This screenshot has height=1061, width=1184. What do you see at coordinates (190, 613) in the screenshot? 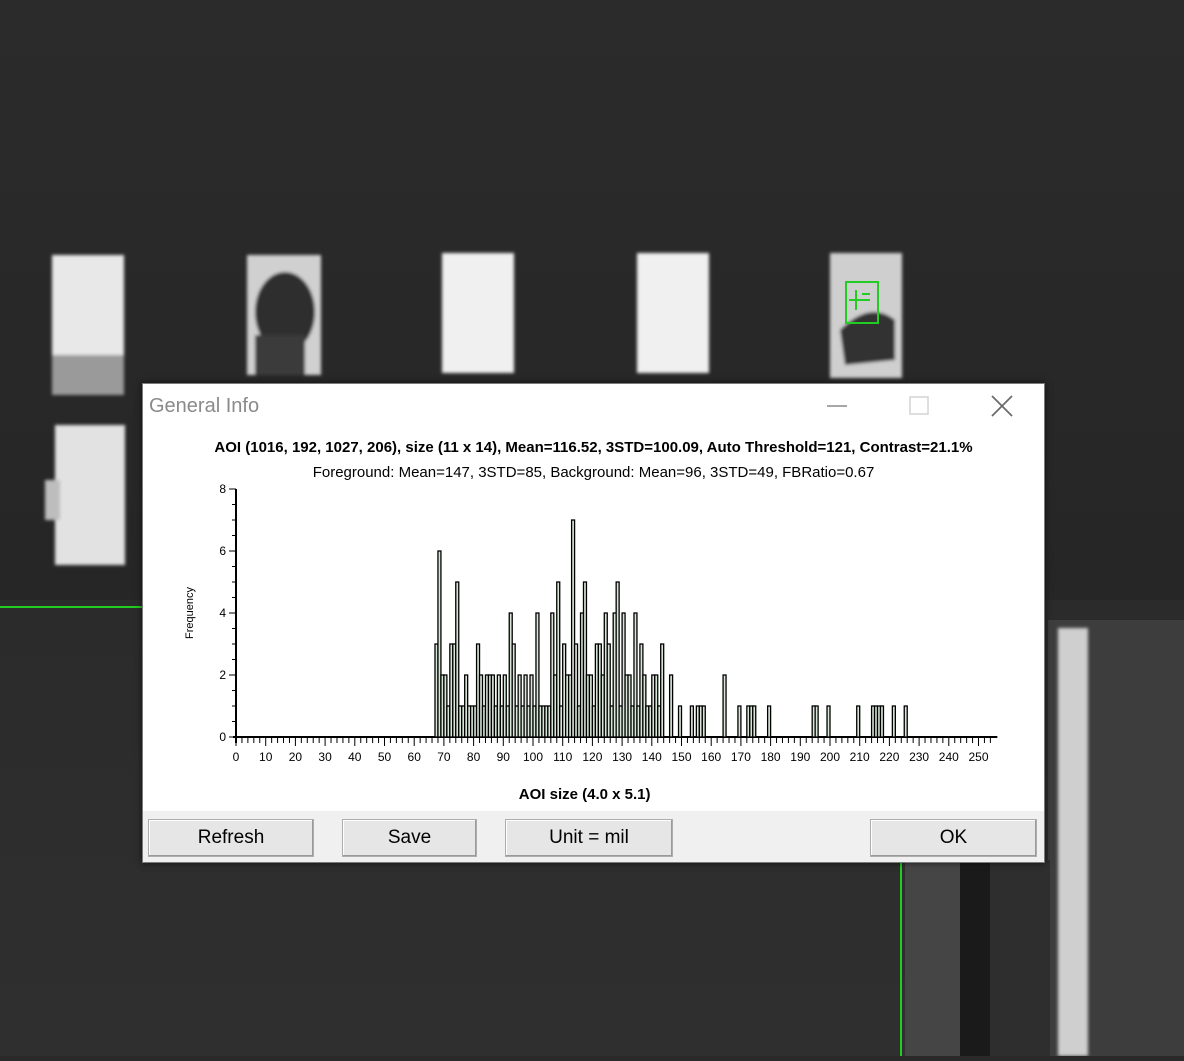
I see `y-axis-label: Frequency` at bounding box center [190, 613].